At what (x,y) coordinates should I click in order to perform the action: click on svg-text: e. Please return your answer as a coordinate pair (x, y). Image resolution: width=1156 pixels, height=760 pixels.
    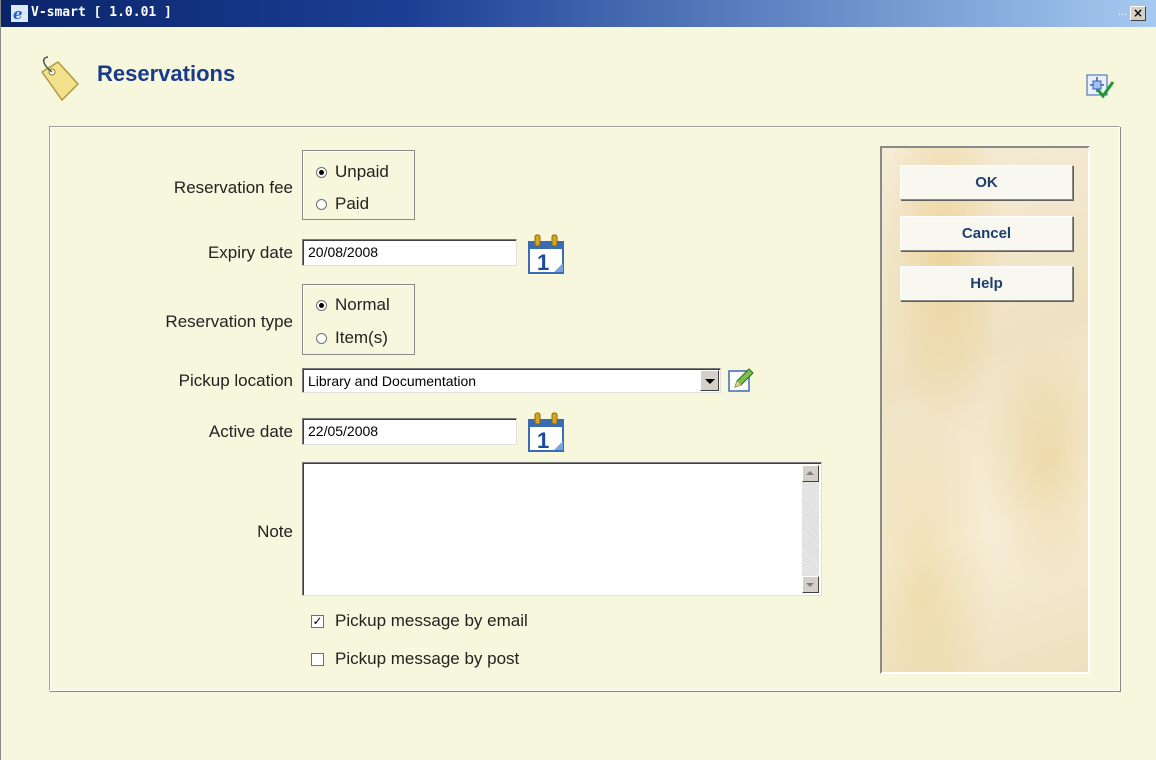
    Looking at the image, I should click on (18, 13).